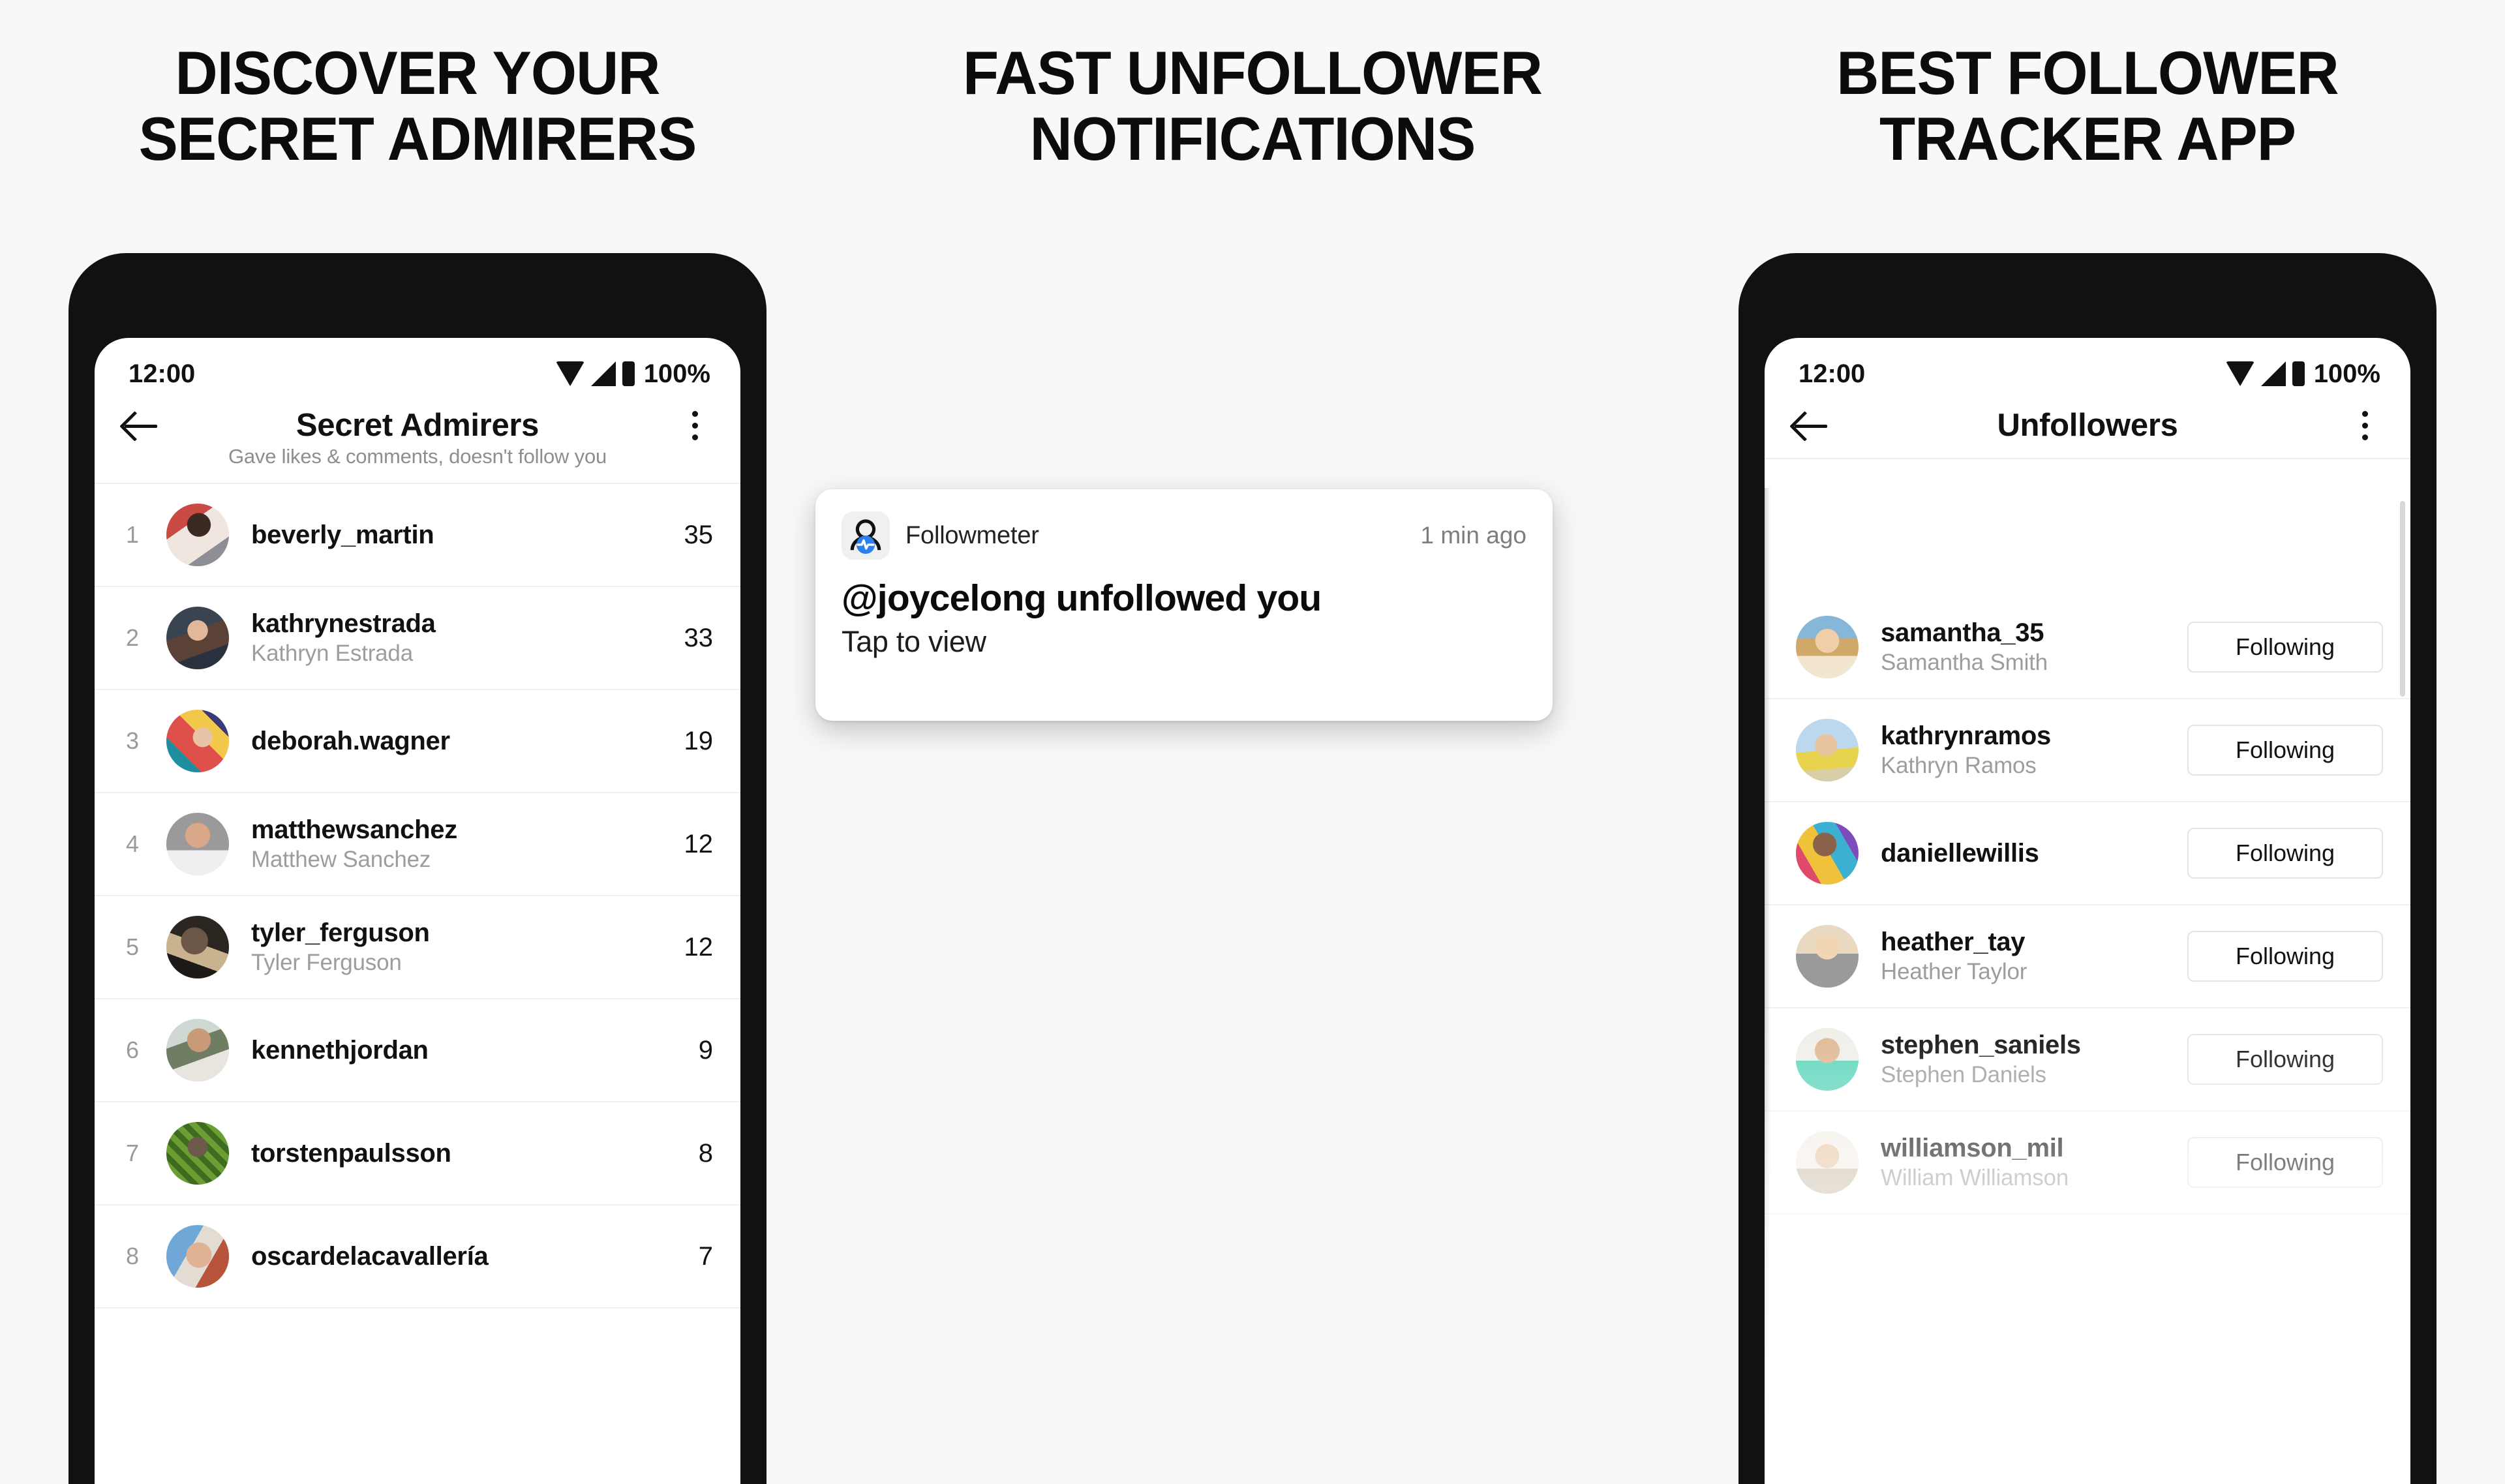 This screenshot has height=1484, width=2505. Describe the element at coordinates (162, 373) in the screenshot. I see `status-time: 12:00` at that location.